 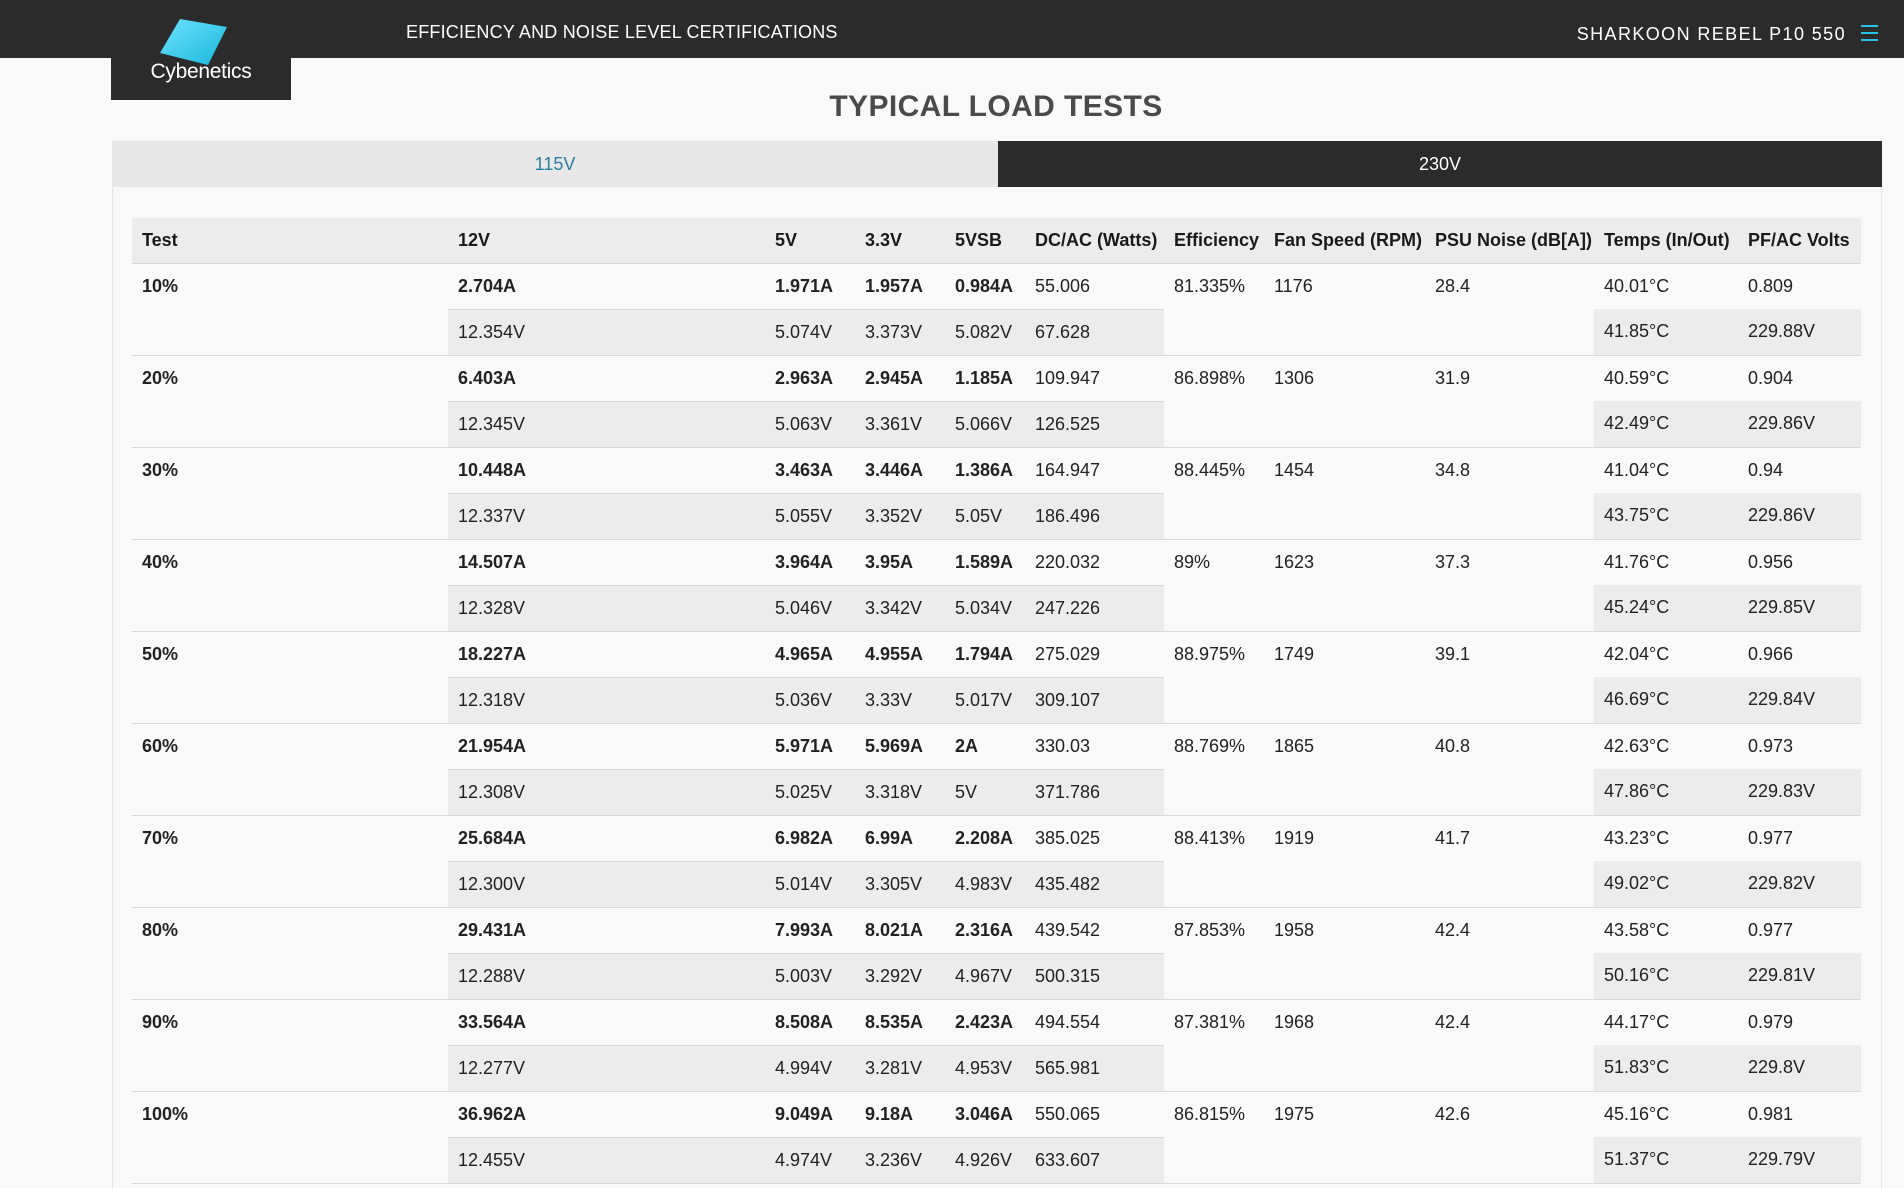 What do you see at coordinates (1869, 33) in the screenshot?
I see `hamburger-menu-icon` at bounding box center [1869, 33].